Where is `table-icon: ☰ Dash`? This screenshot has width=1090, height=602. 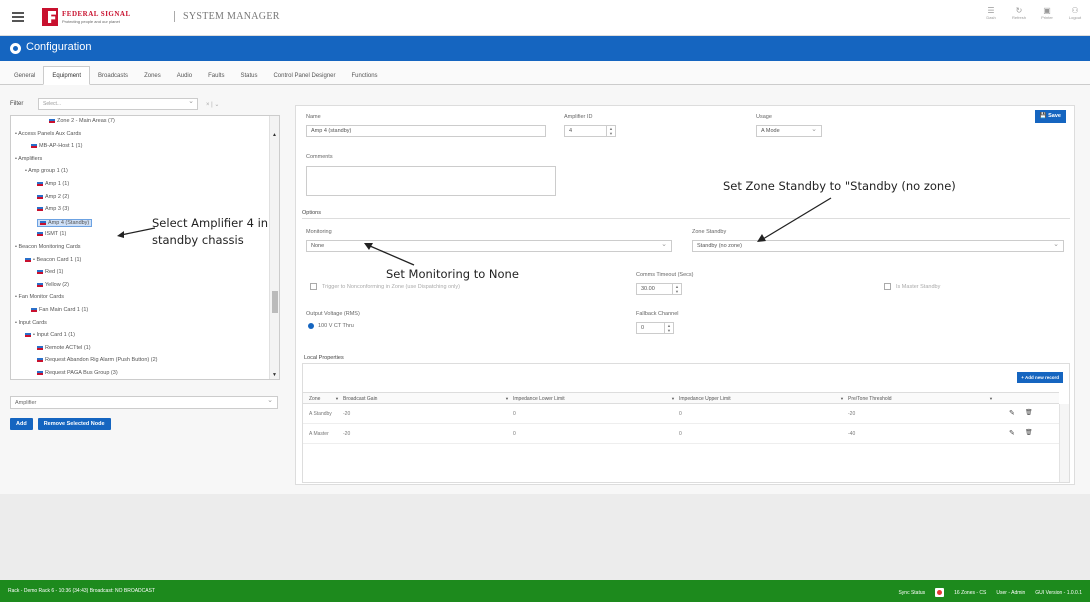 table-icon: ☰ Dash is located at coordinates (991, 13).